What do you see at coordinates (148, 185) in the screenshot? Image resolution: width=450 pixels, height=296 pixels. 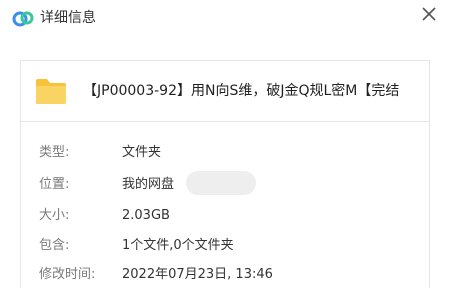 I see `location-value: 我的网盘` at bounding box center [148, 185].